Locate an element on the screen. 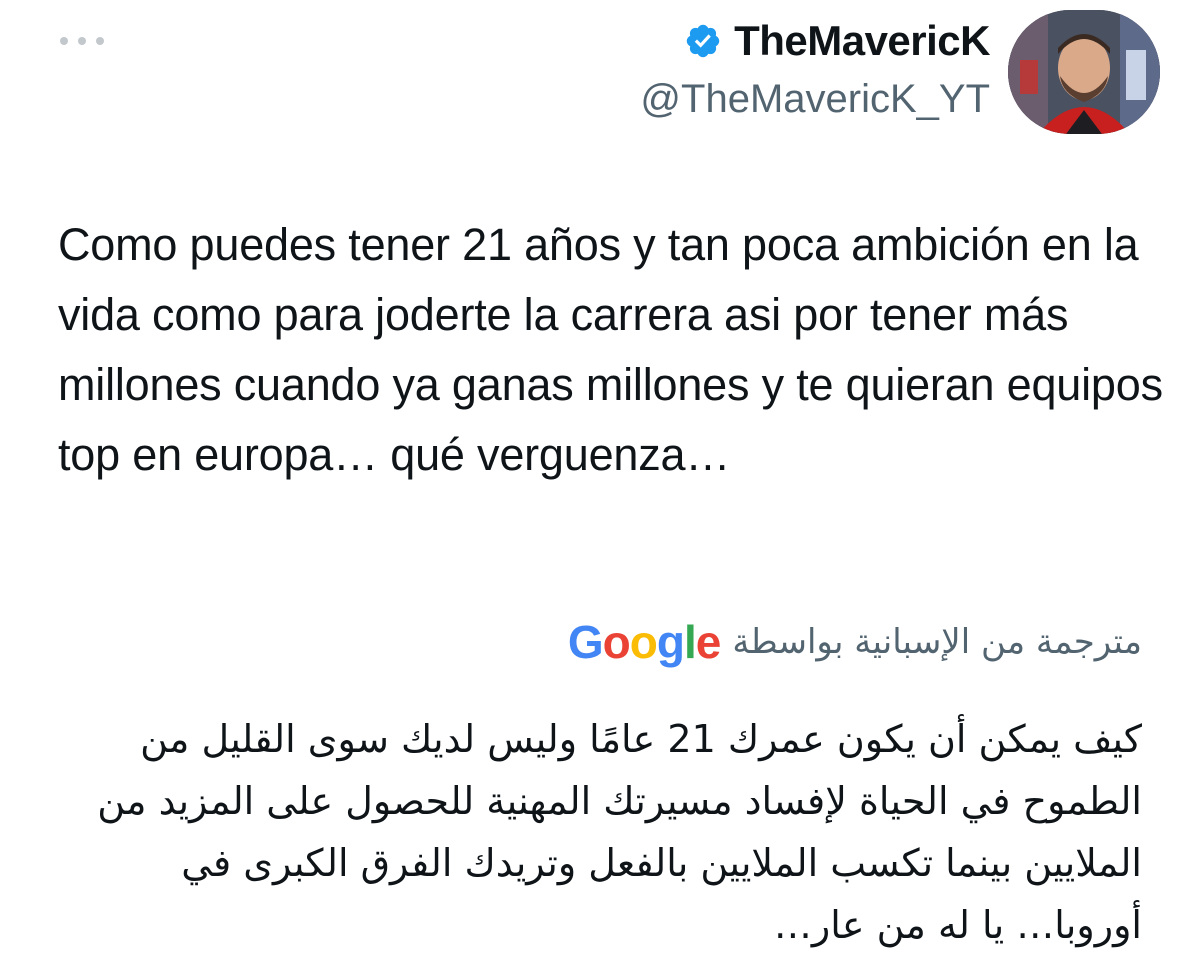  google-logo-letter: e is located at coordinates (708, 642).